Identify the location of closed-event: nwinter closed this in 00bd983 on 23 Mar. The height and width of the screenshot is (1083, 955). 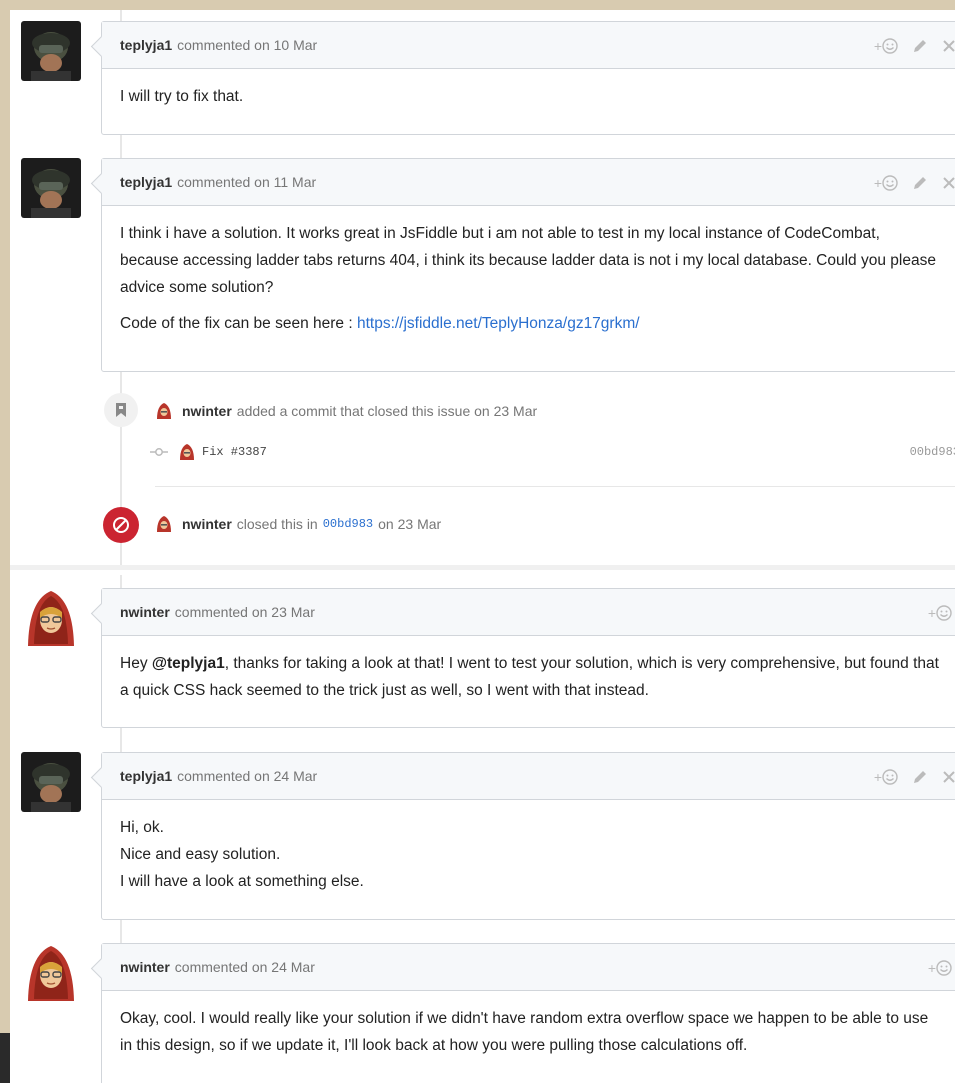
(298, 524).